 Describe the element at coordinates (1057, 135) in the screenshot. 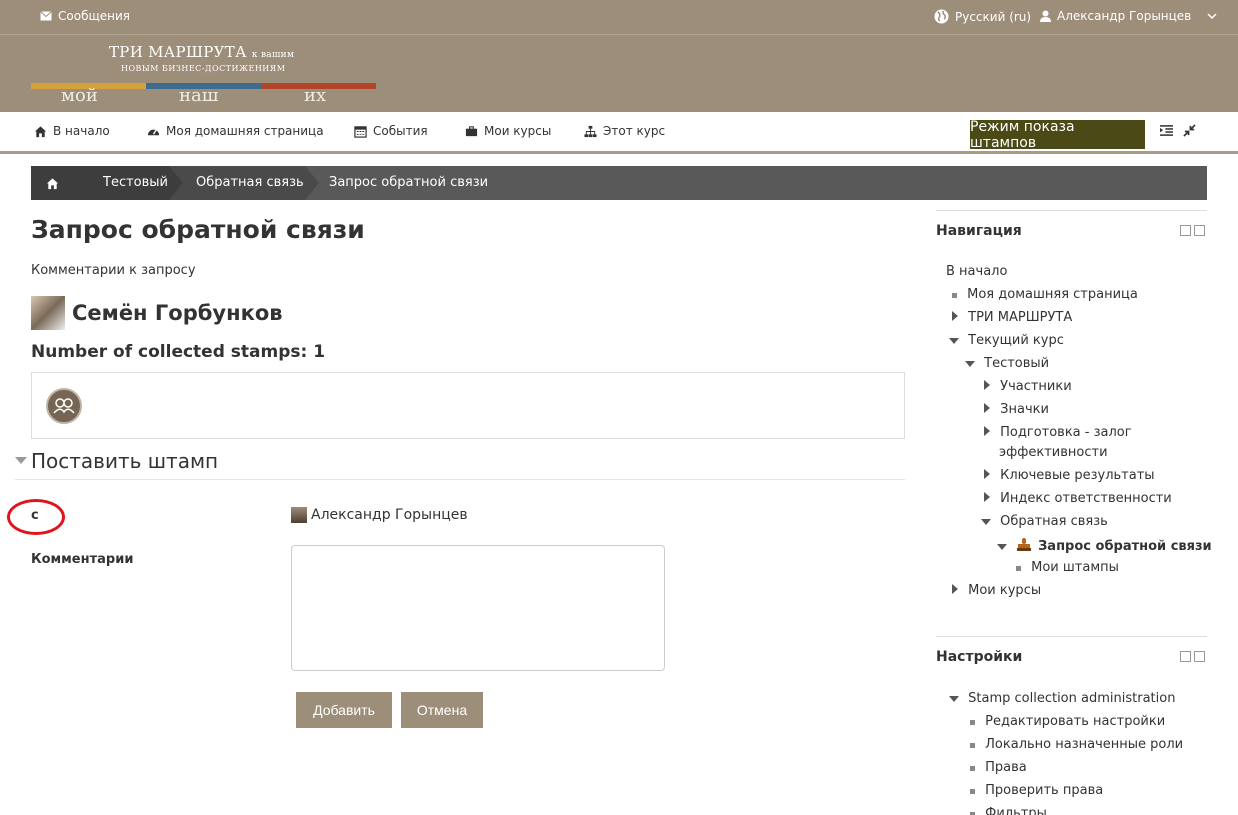

I see `stamp-mode-button: Режим показа штампов` at that location.